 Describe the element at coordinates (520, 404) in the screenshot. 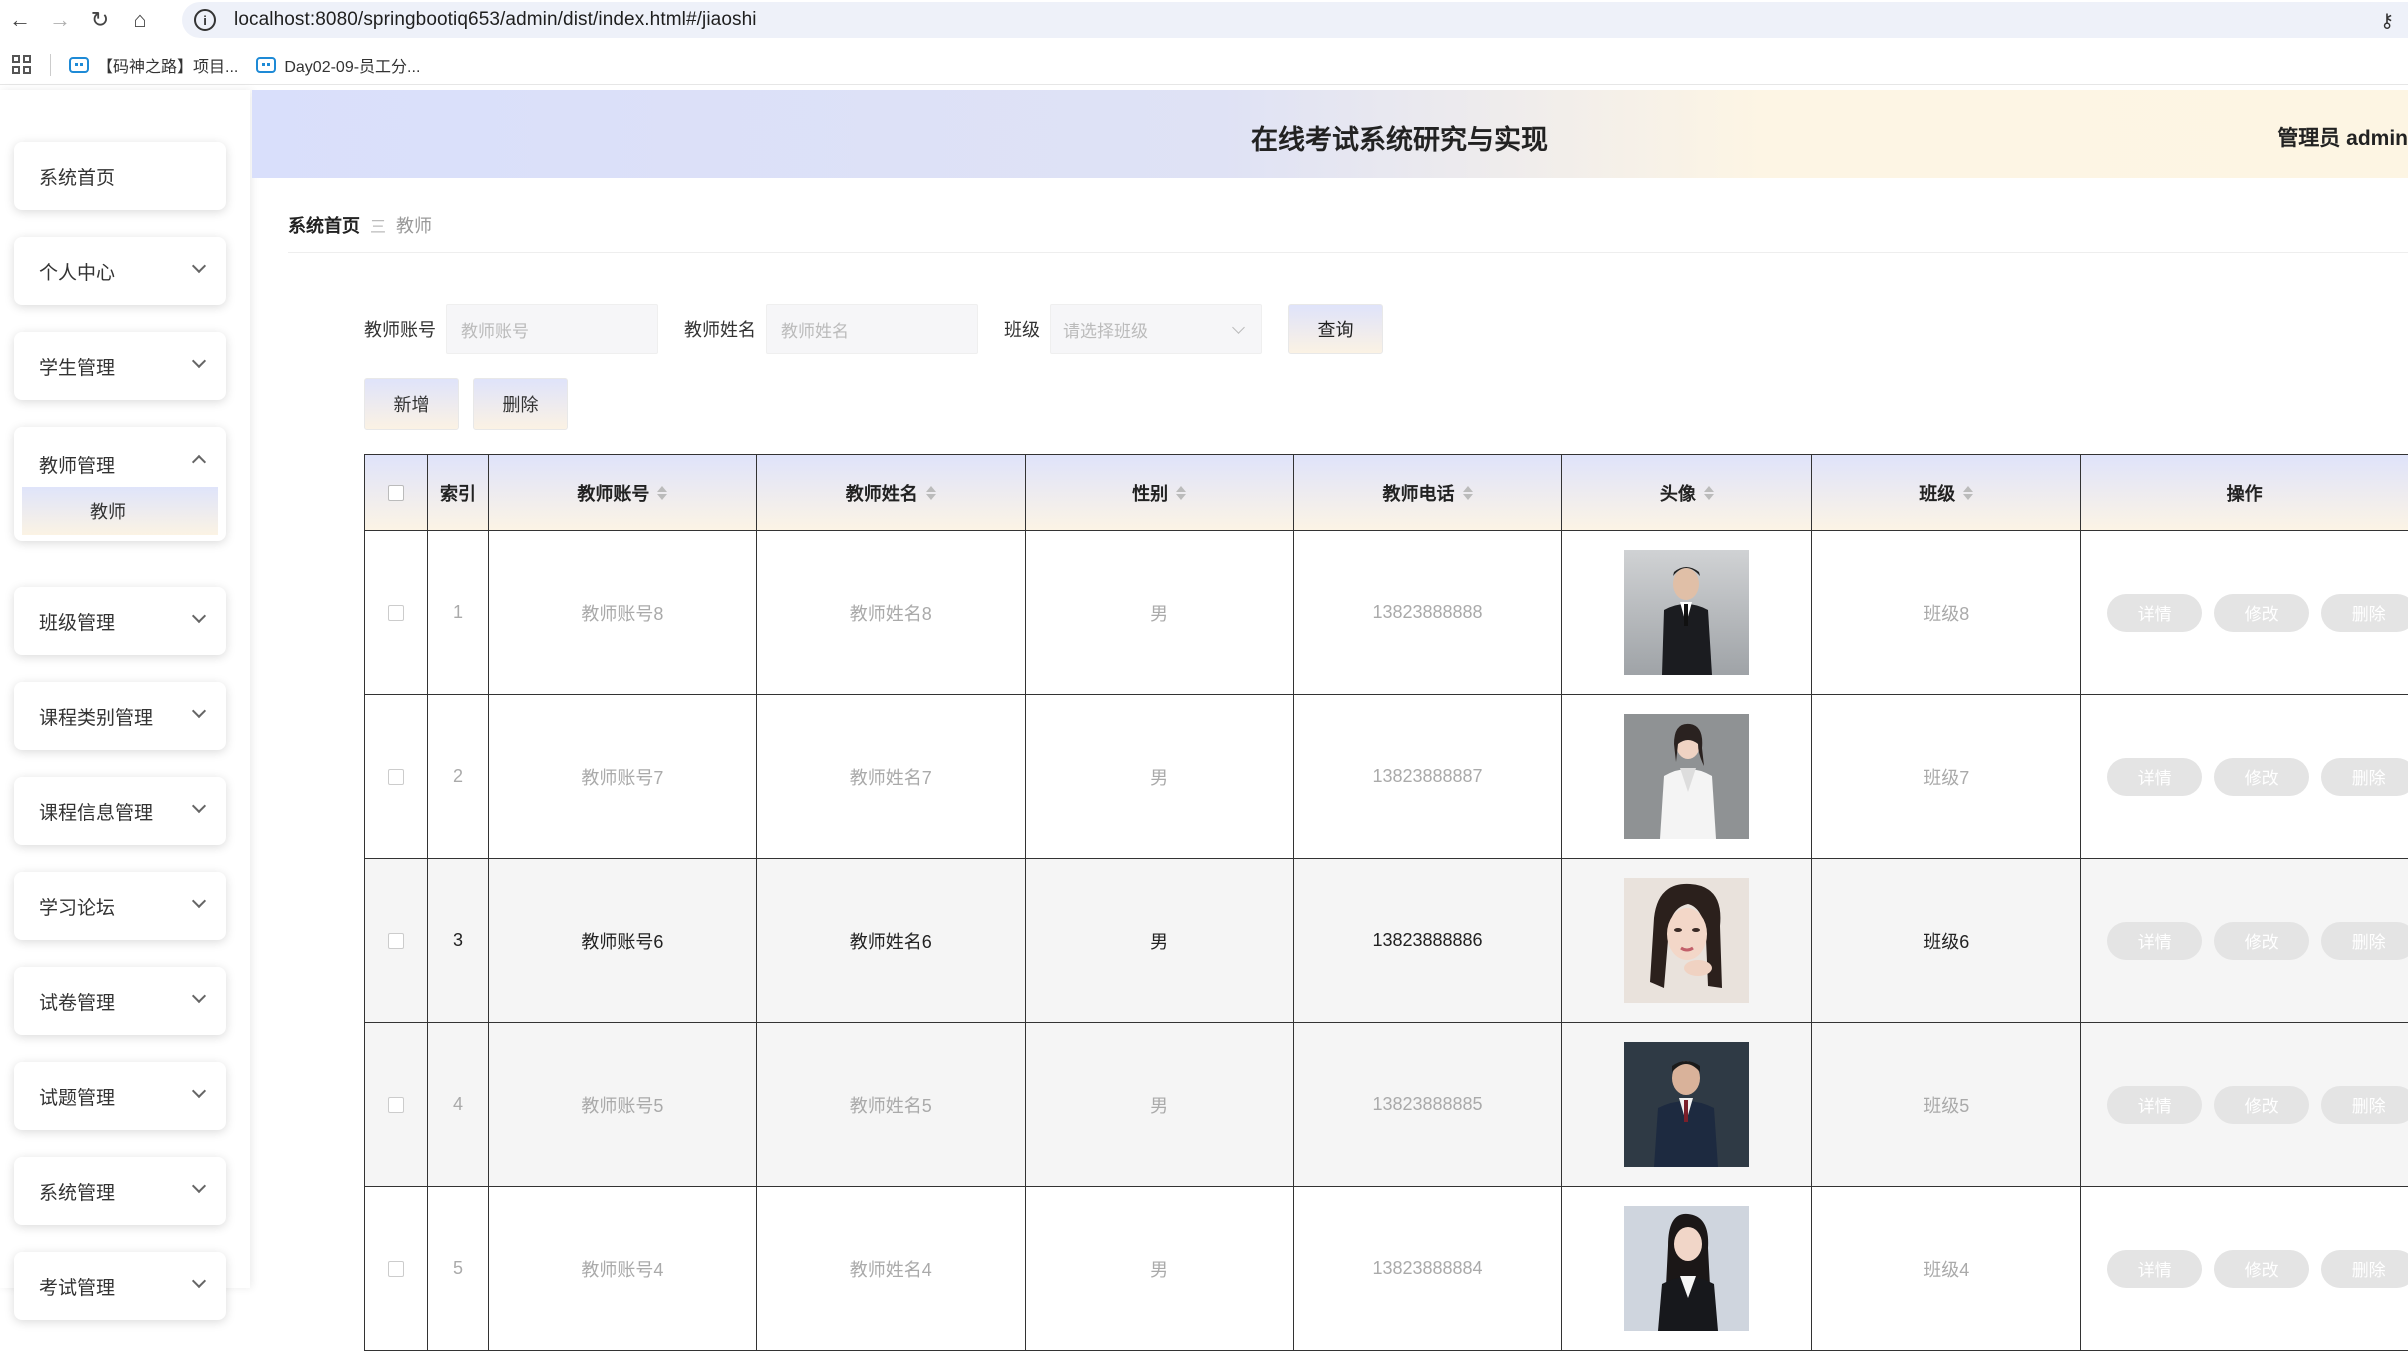

I see `batch-delete-button: 删除` at that location.